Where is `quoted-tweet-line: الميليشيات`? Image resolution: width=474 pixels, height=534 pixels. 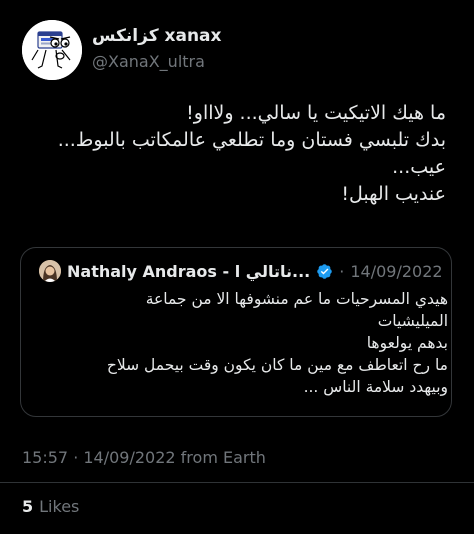
quoted-tweet-line: الميليشيات is located at coordinates (412, 321).